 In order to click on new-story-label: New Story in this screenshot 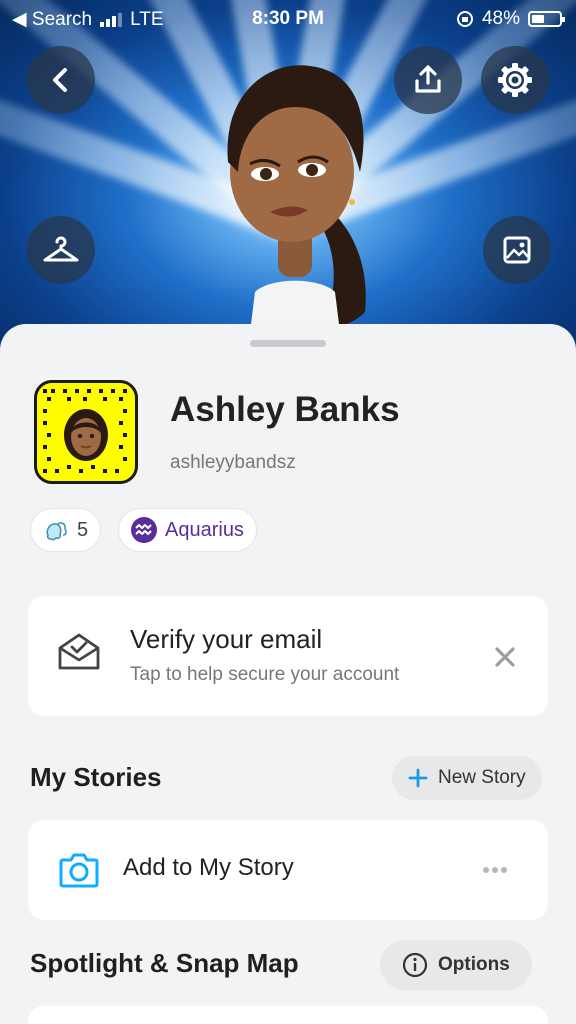, I will do `click(482, 777)`.